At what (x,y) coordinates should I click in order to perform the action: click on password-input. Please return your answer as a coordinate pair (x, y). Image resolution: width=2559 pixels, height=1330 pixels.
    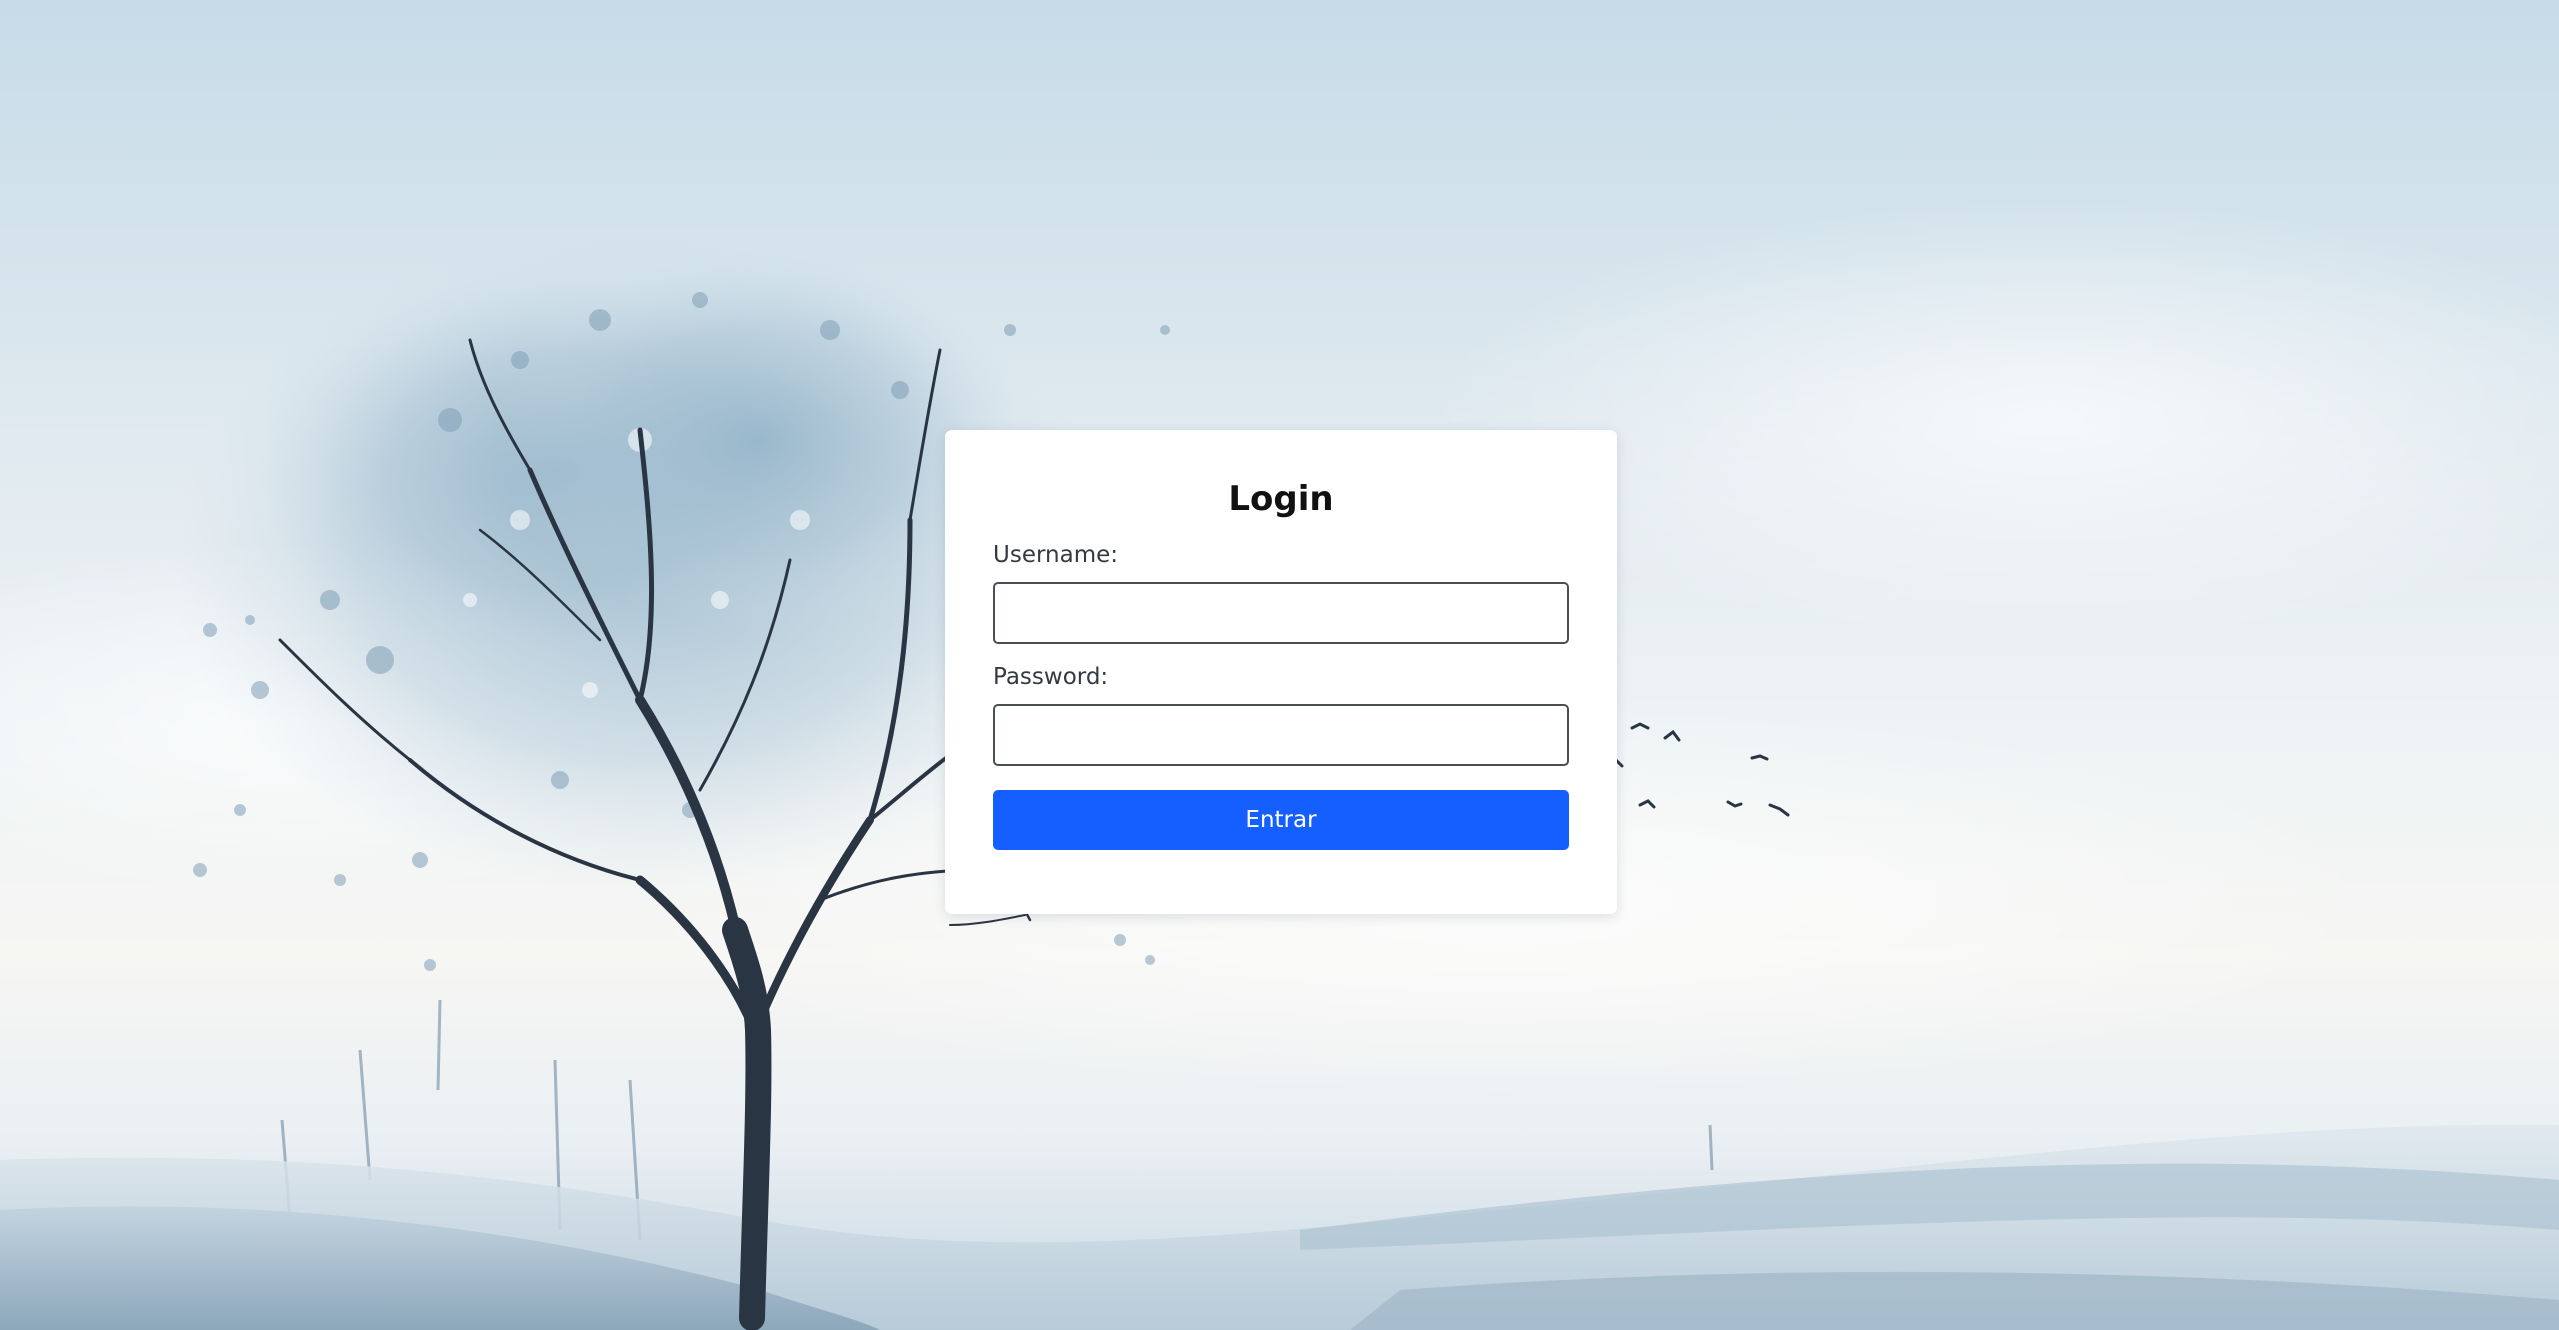
    Looking at the image, I should click on (1281, 735).